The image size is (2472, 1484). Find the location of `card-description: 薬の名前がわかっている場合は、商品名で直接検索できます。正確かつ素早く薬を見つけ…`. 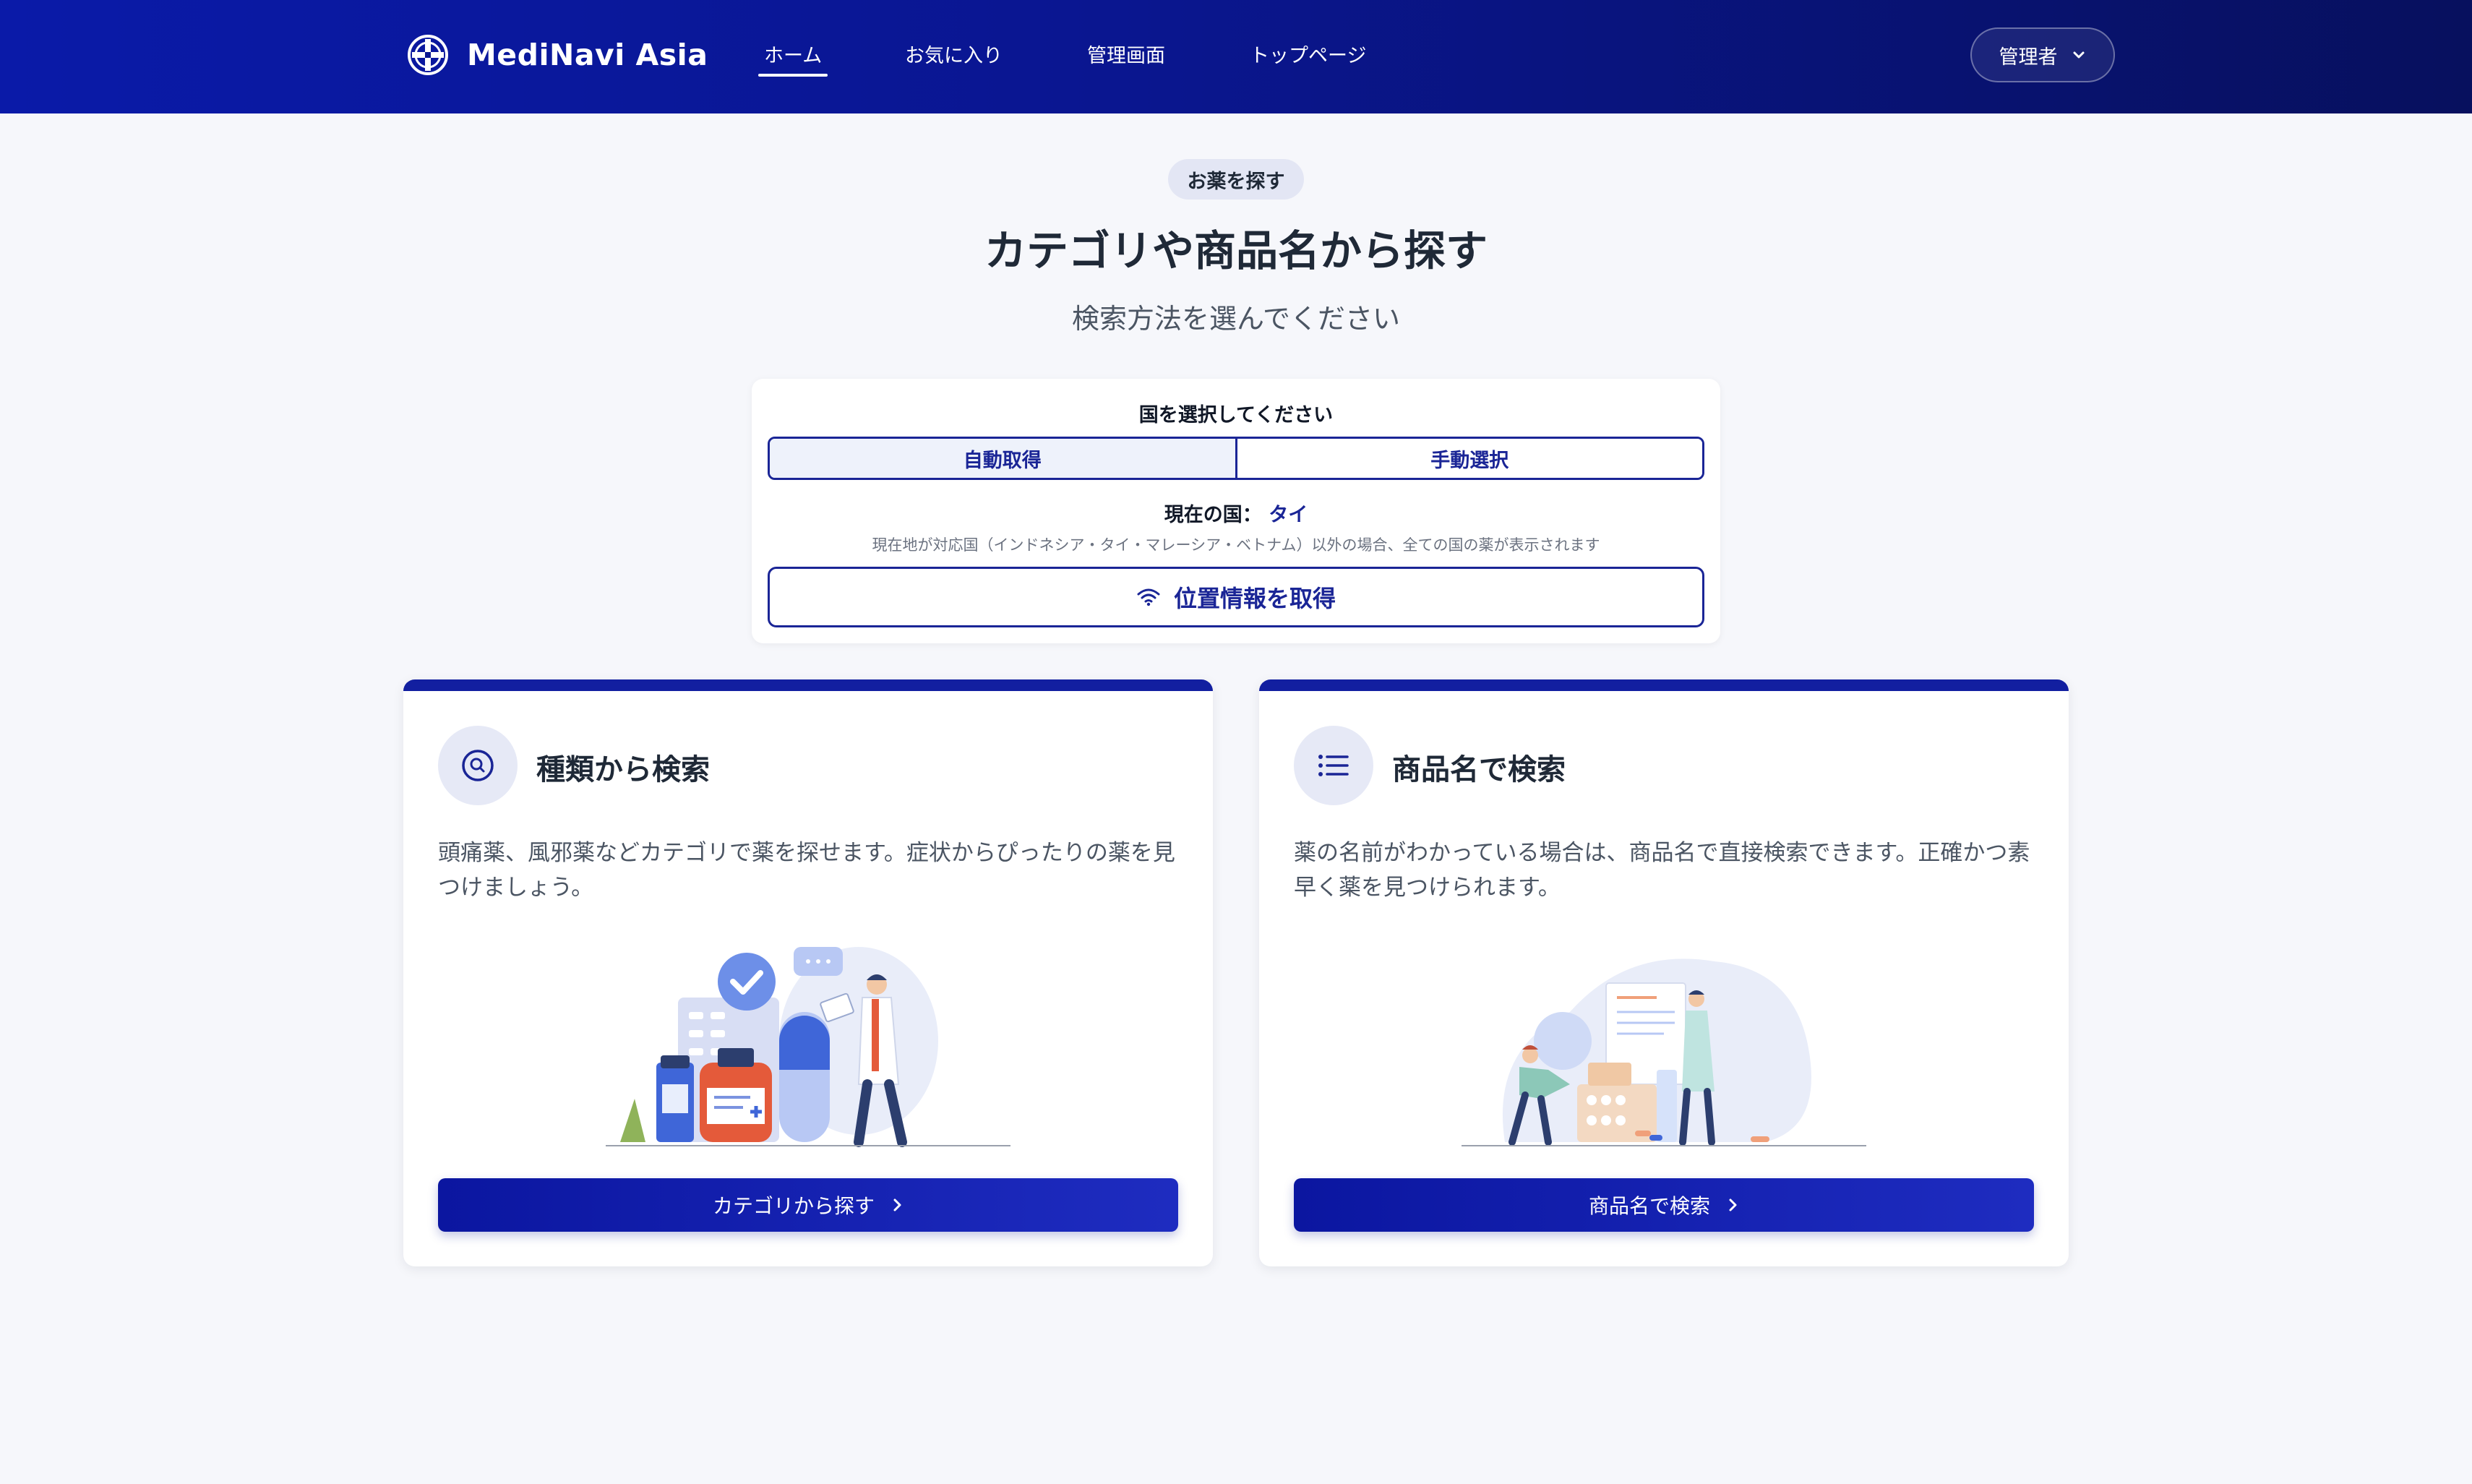

card-description: 薬の名前がわかっている場合は、商品名で直接検索できます。正確かつ素早く薬を見つけ… is located at coordinates (1662, 870).